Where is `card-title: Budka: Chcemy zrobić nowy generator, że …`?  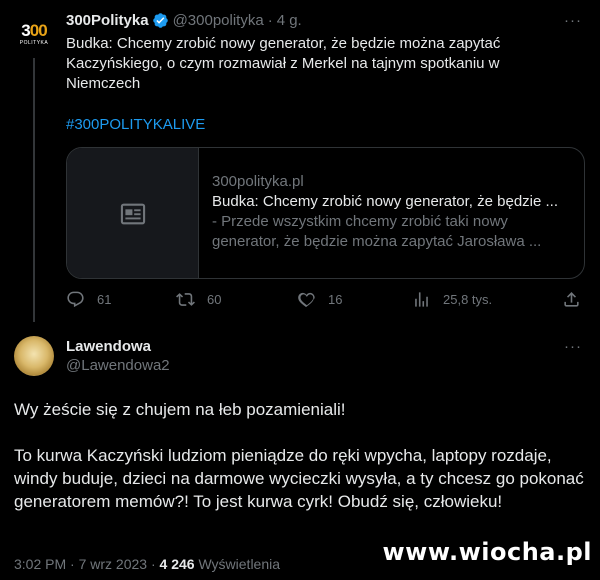
card-title: Budka: Chcemy zrobić nowy generator, że … is located at coordinates (385, 201).